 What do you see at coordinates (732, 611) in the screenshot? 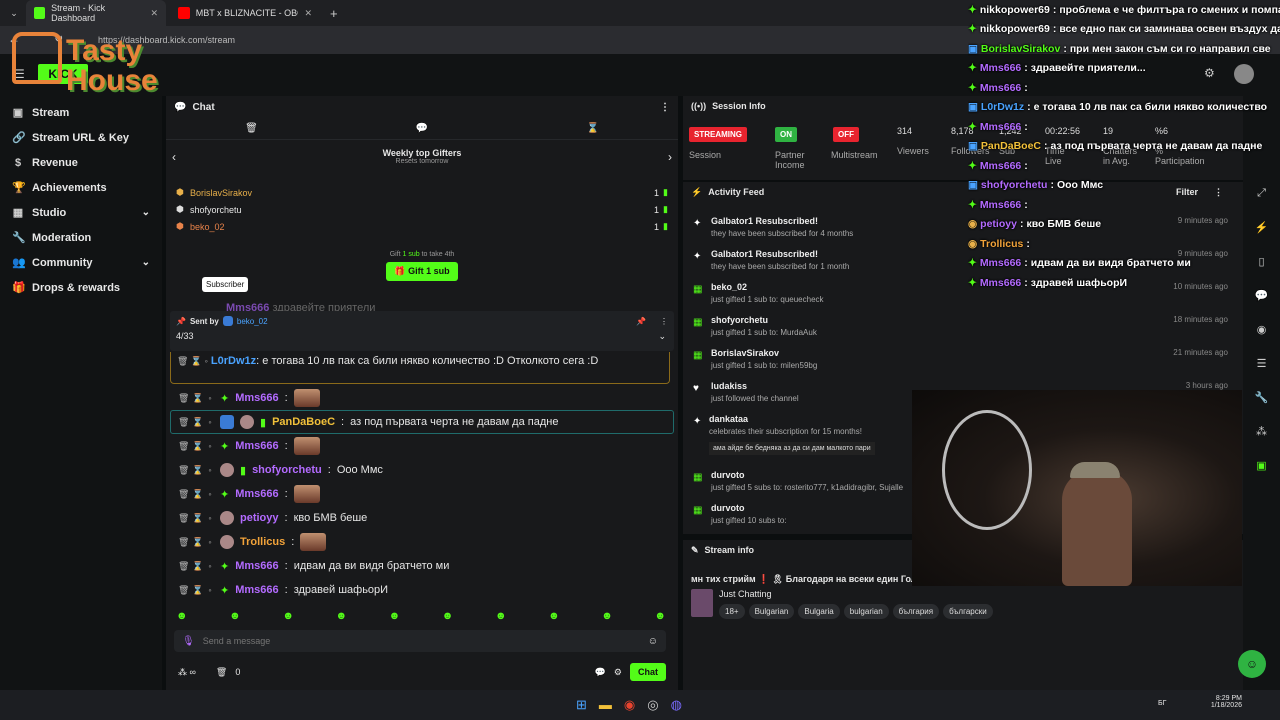
I see `tag: 18+` at bounding box center [732, 611].